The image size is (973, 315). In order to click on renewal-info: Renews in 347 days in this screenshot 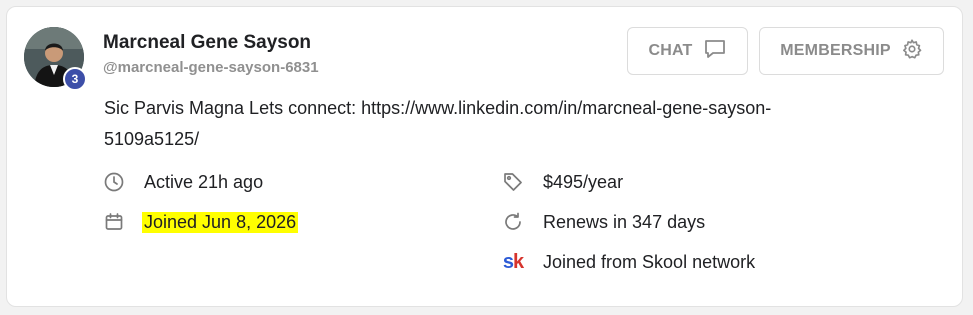, I will do `click(603, 222)`.